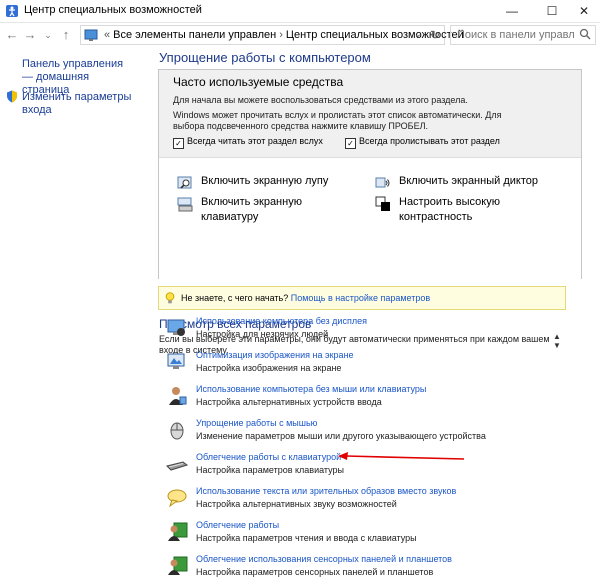 This screenshot has height=588, width=600. What do you see at coordinates (468, 181) in the screenshot?
I see `tool-label: Включить экранный диктор` at bounding box center [468, 181].